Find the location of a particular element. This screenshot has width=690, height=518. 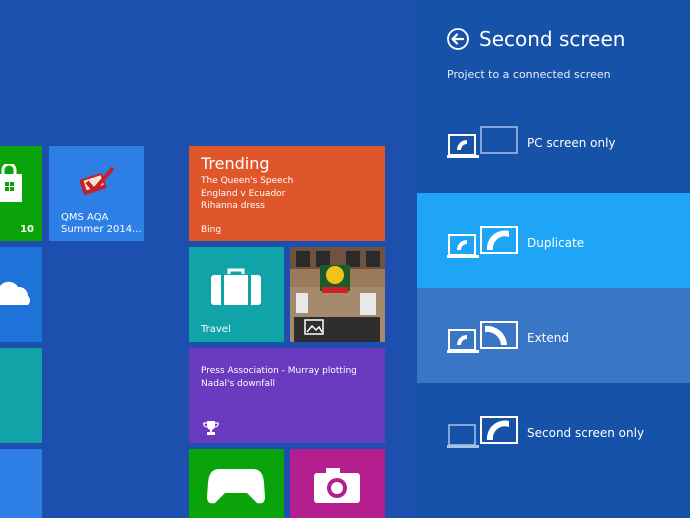

pane-title: Second screen is located at coordinates (552, 39).